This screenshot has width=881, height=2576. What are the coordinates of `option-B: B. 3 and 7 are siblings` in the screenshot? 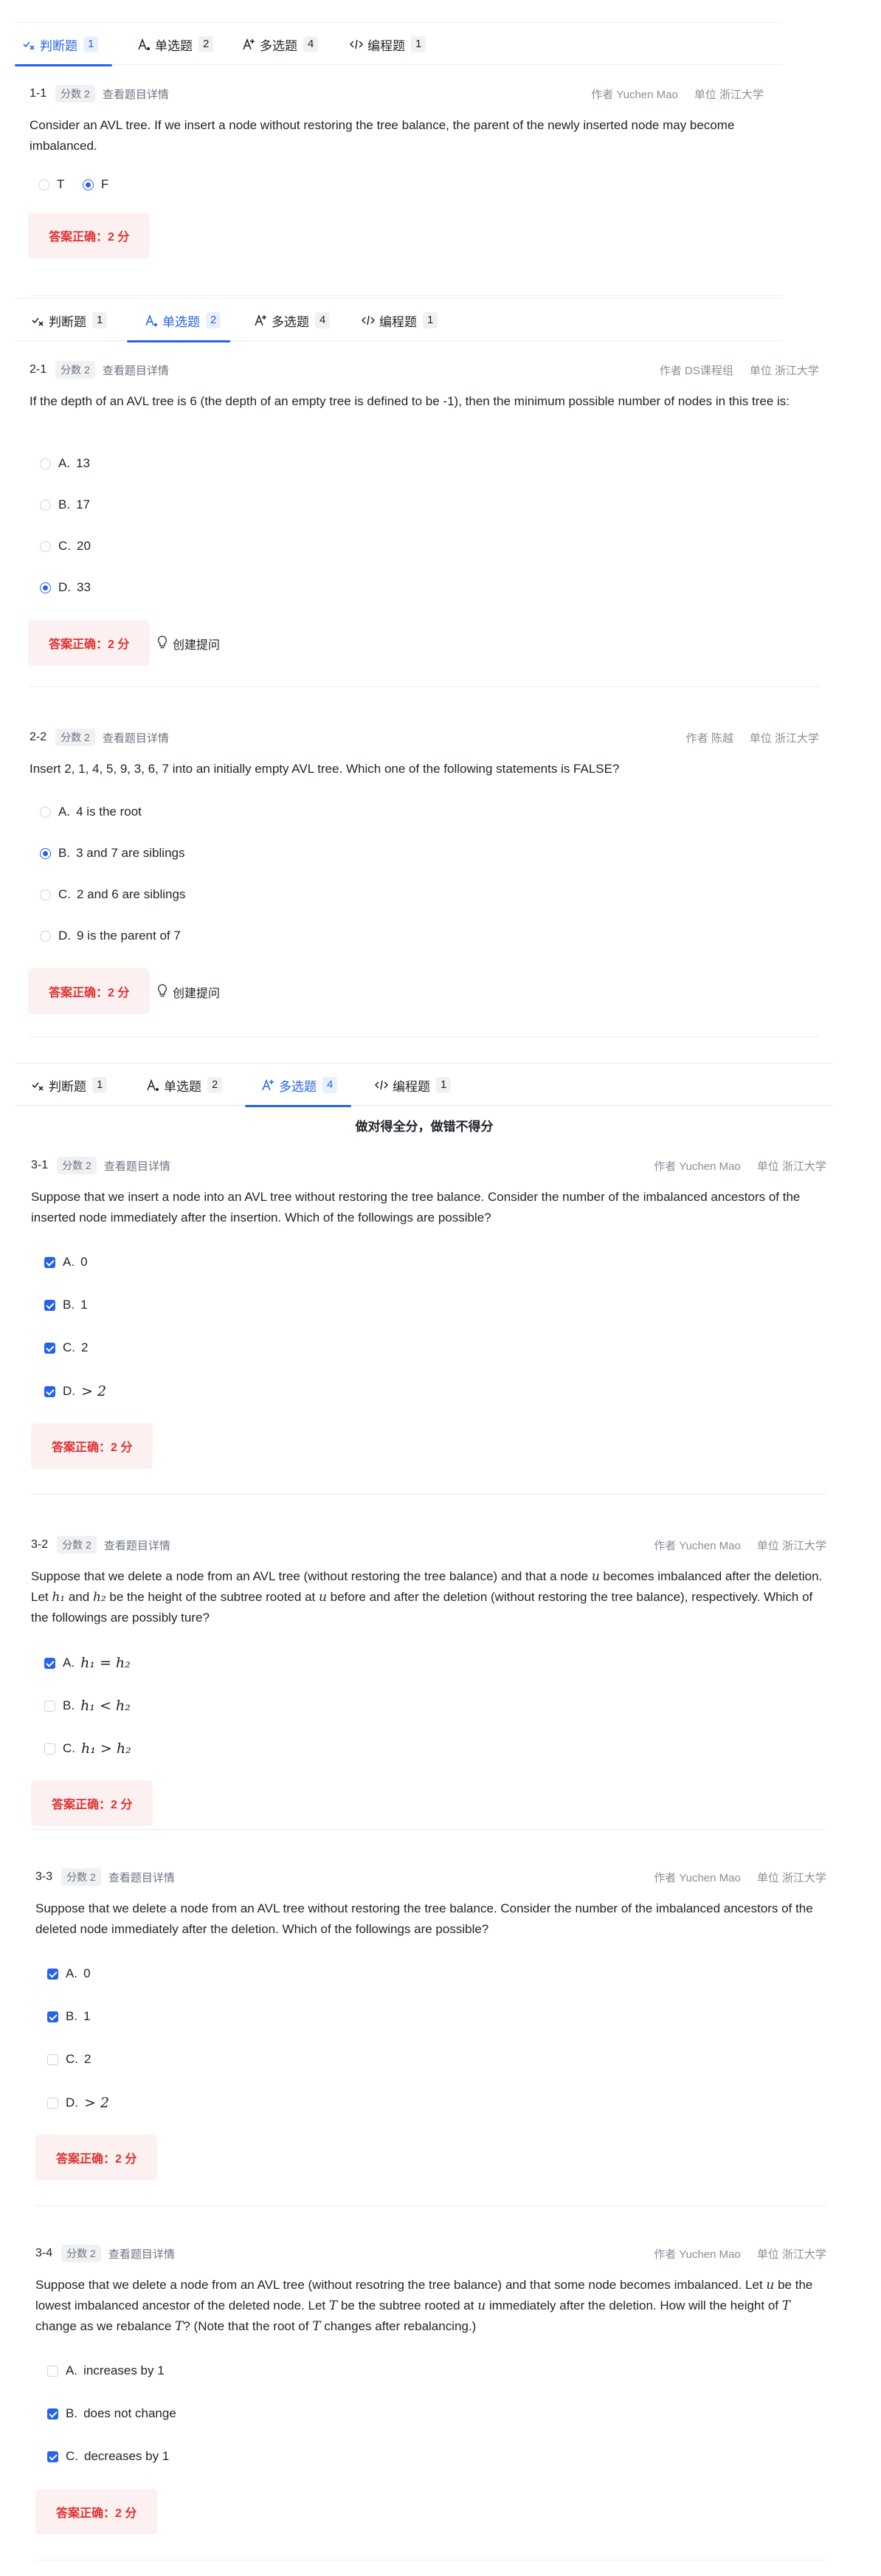 It's located at (112, 854).